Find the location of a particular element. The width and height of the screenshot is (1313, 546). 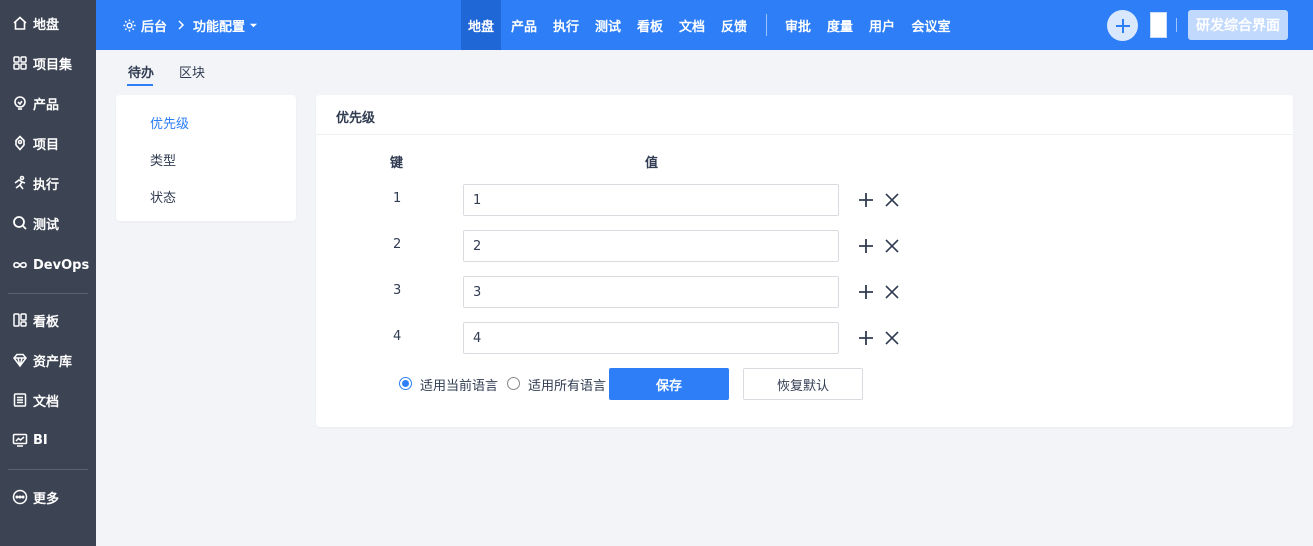

nav-users: 用户 is located at coordinates (882, 25).